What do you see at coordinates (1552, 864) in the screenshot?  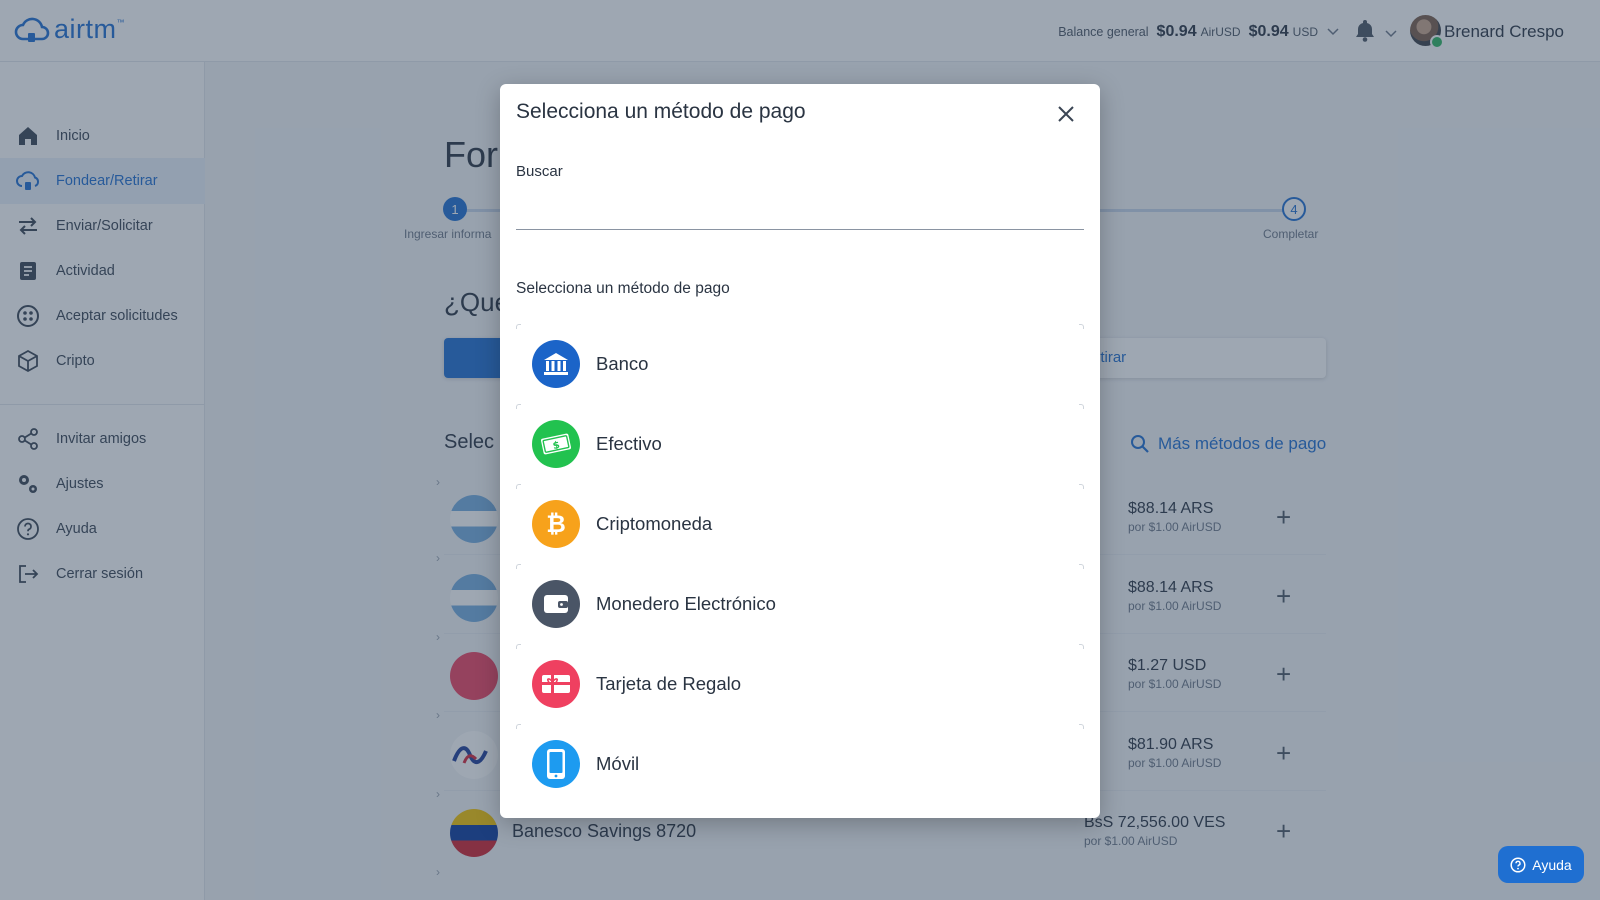 I see `help-button-label: Ayuda` at bounding box center [1552, 864].